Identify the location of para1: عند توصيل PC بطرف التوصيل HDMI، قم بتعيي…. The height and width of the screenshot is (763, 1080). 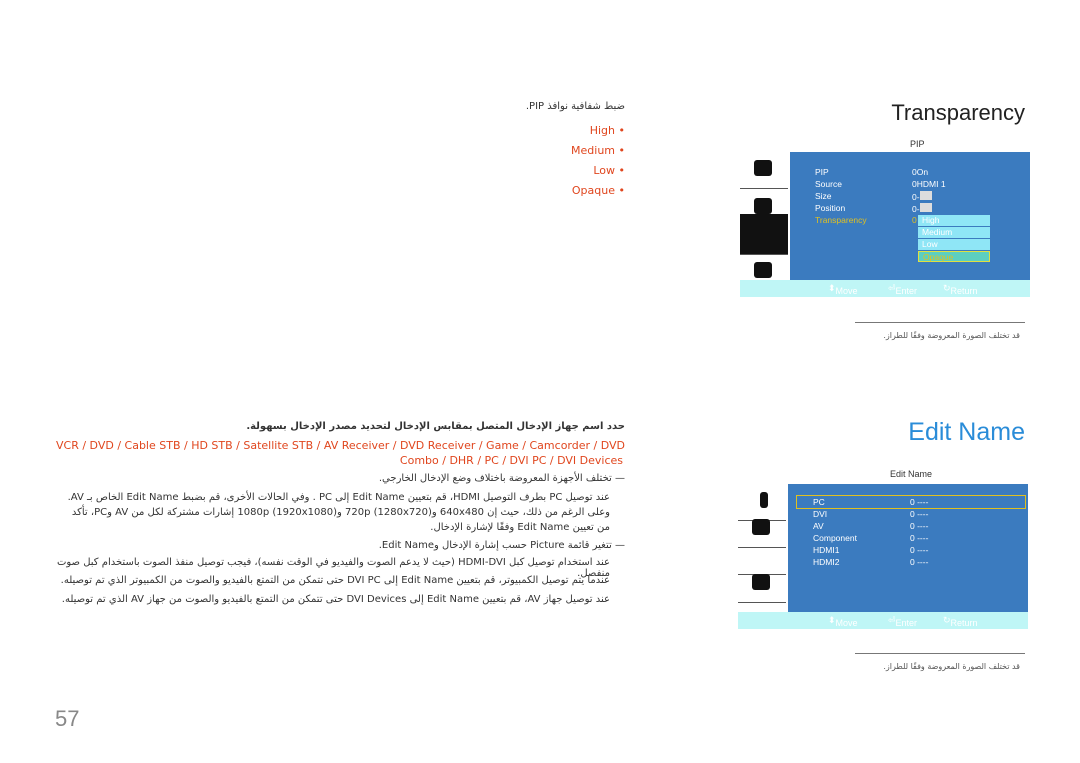
(338, 512).